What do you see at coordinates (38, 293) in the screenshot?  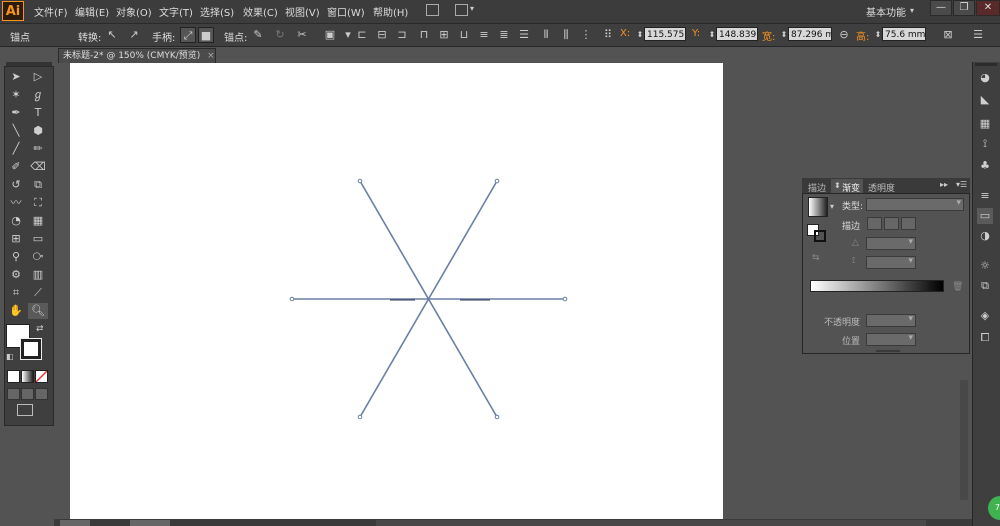 I see `slice-tool-icon: ⟋` at bounding box center [38, 293].